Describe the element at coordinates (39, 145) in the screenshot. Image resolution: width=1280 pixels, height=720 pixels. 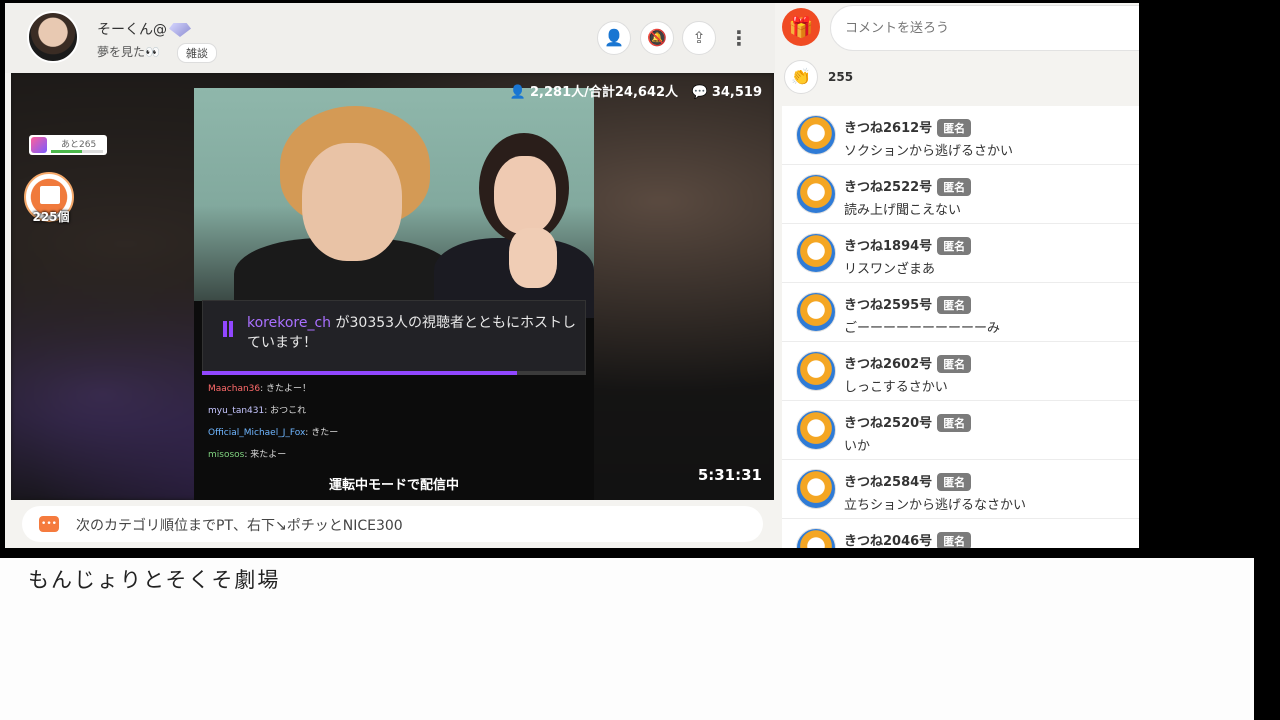
I see `rank-icon` at that location.